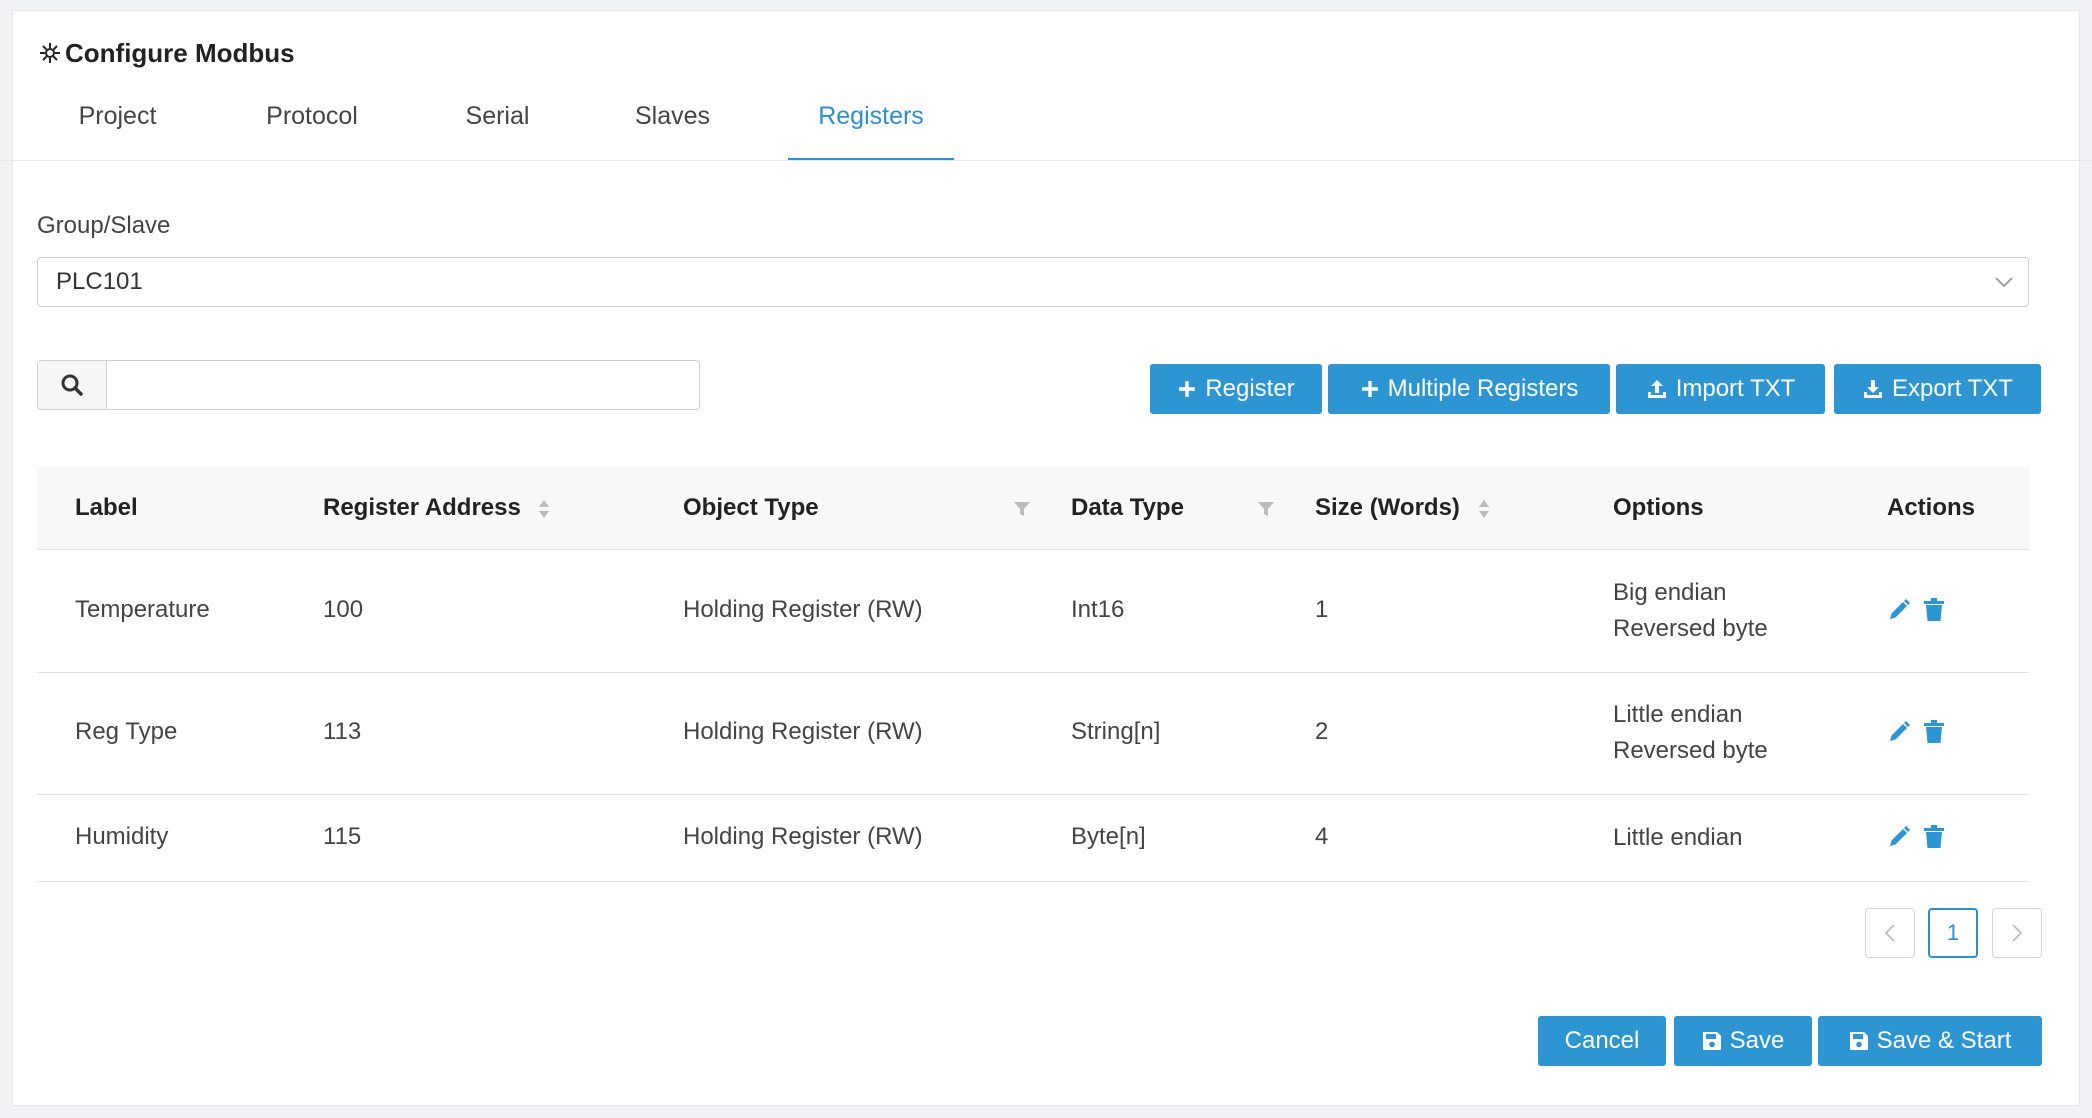  I want to click on upload-icon, so click(1656, 389).